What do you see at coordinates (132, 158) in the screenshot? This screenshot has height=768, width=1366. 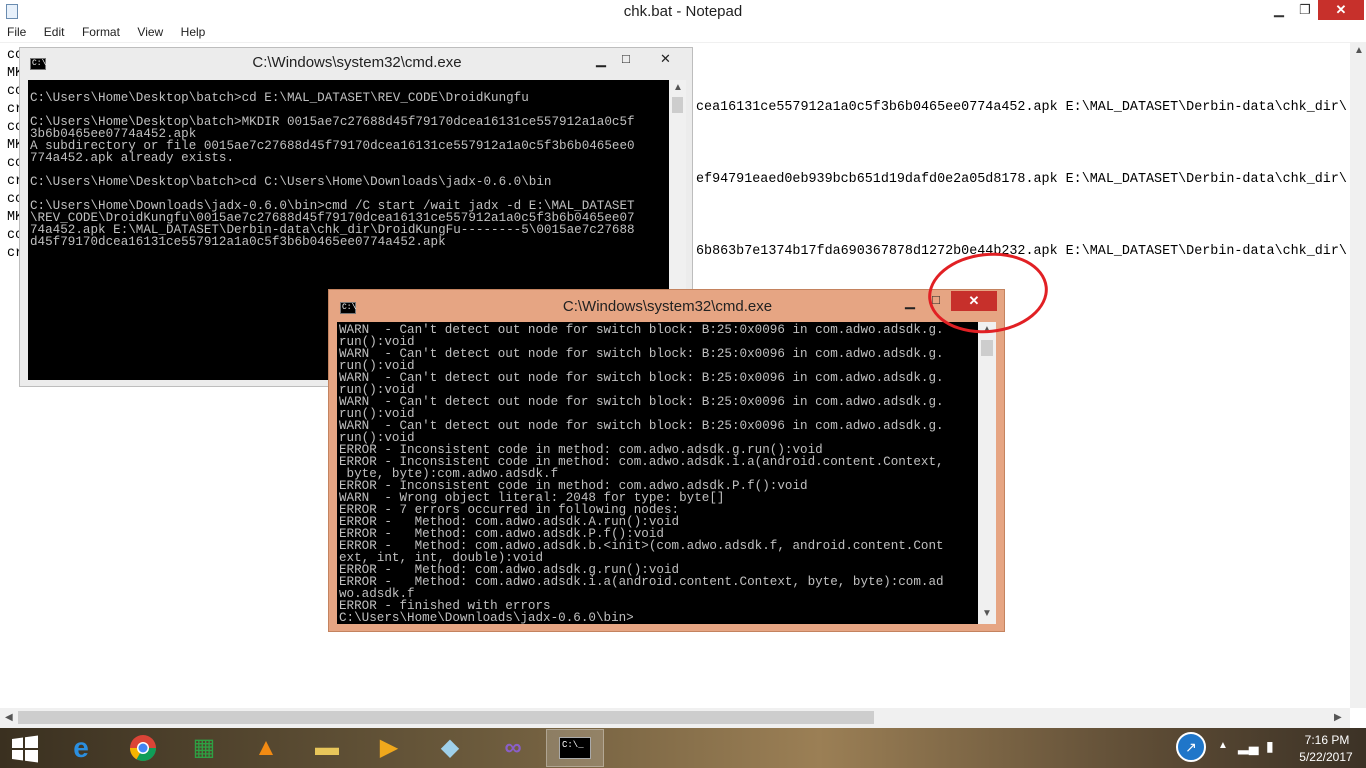 I see `console-line: 774a452.apk already exists.` at bounding box center [132, 158].